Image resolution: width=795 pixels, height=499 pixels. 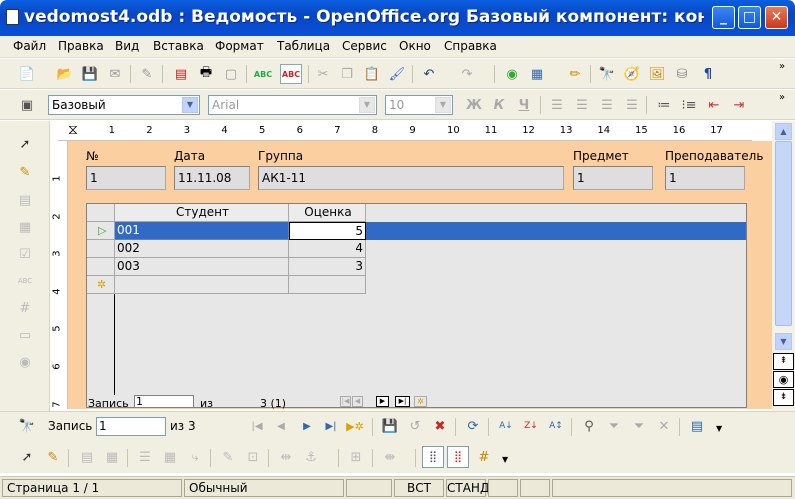 What do you see at coordinates (307, 426) in the screenshot?
I see `next-record-icon: ▶` at bounding box center [307, 426].